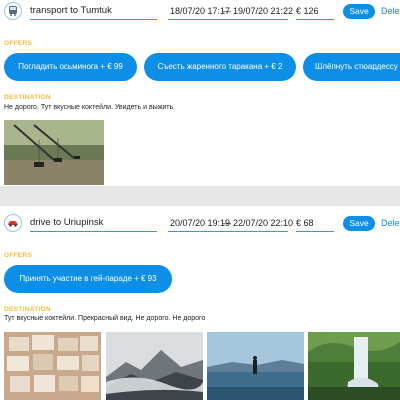 The height and width of the screenshot is (400, 400). Describe the element at coordinates (315, 224) in the screenshot. I see `price-input: € 68` at that location.